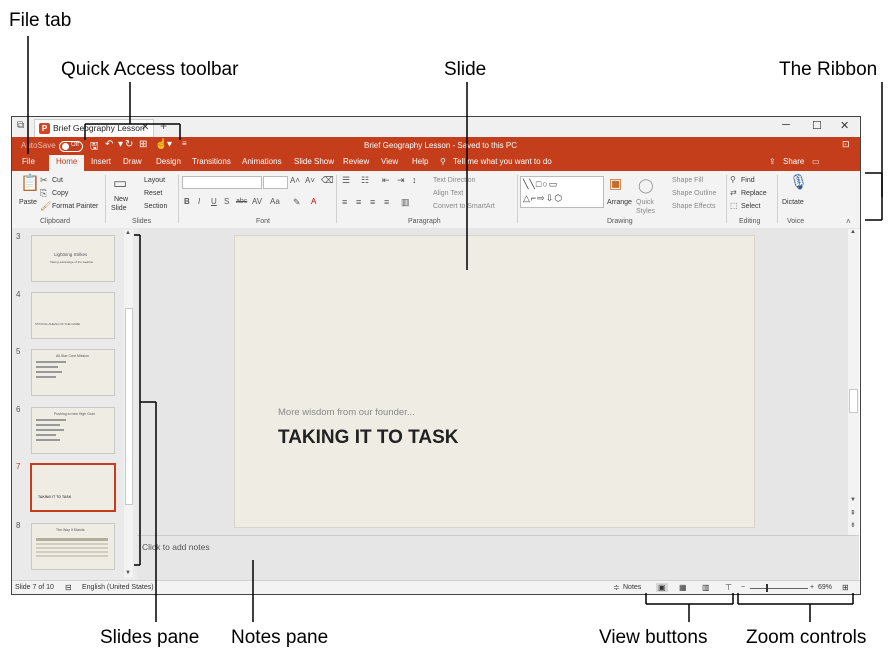 The width and height of the screenshot is (891, 654). What do you see at coordinates (109, 144) in the screenshot?
I see `undo-icon: ↶` at bounding box center [109, 144].